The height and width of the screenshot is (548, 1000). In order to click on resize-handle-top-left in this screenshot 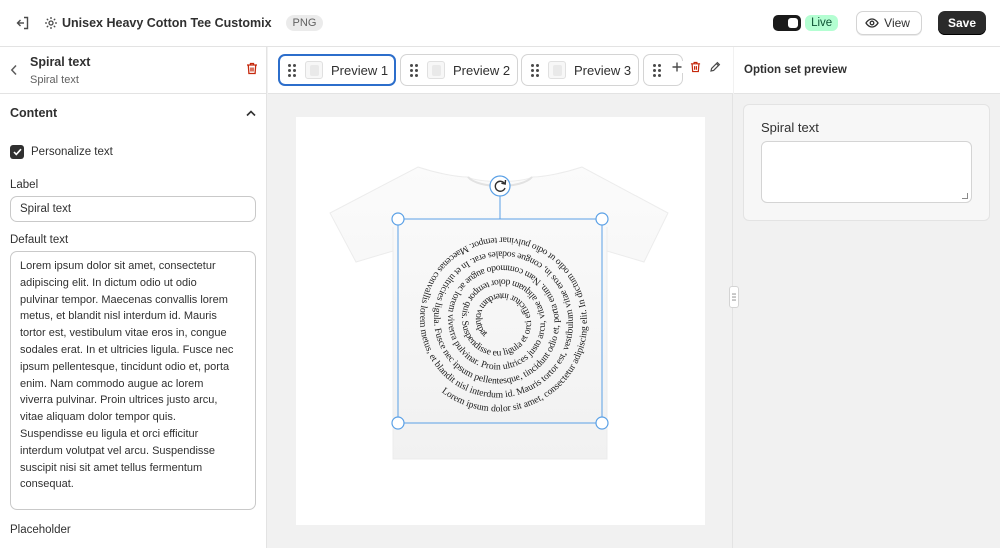, I will do `click(398, 219)`.